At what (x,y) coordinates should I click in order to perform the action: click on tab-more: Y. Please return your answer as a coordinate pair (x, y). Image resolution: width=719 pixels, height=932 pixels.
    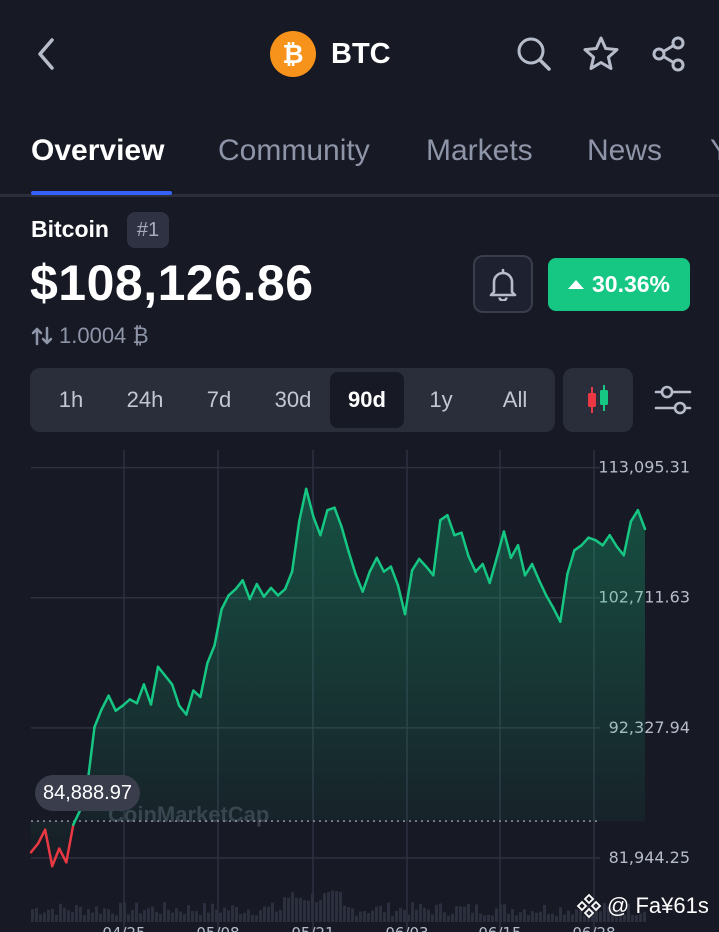
    Looking at the image, I should click on (714, 151).